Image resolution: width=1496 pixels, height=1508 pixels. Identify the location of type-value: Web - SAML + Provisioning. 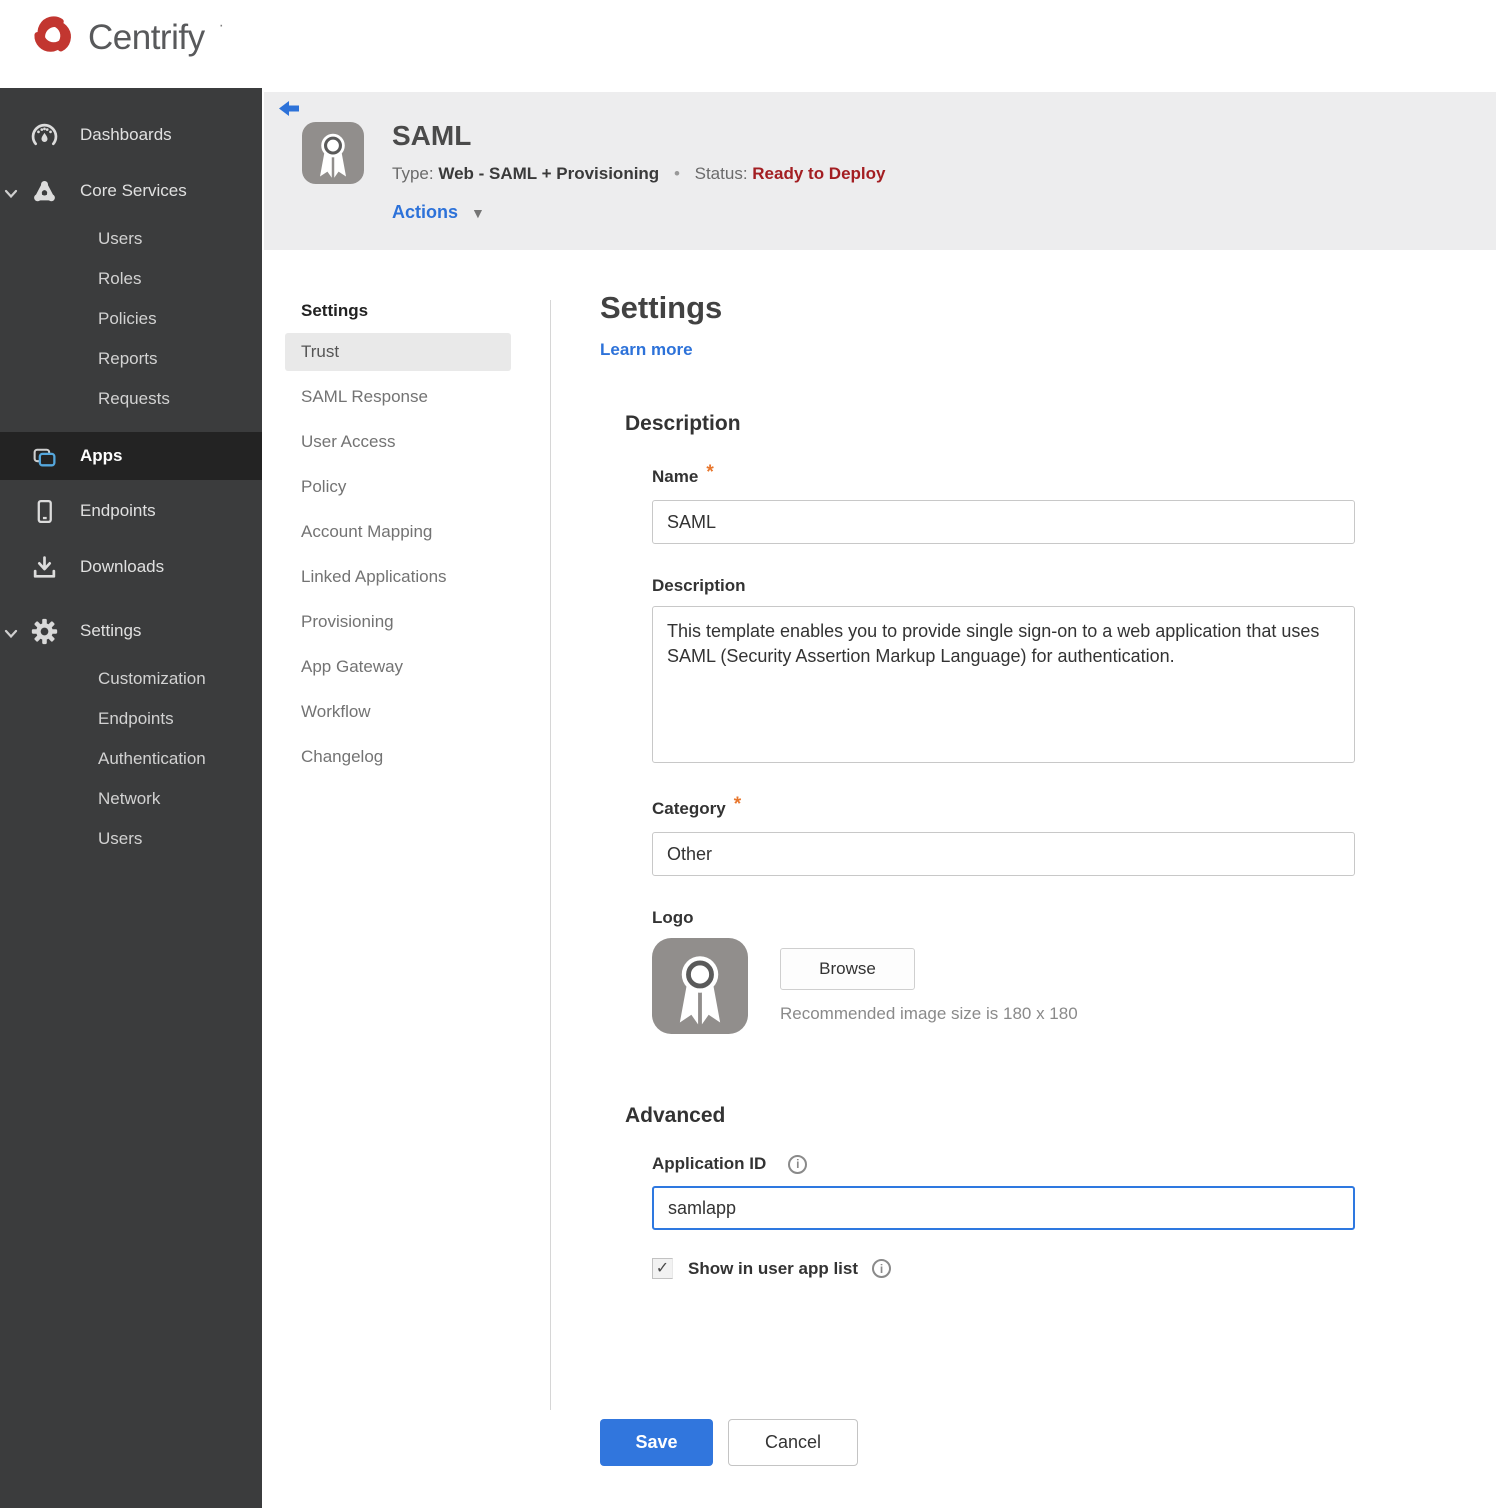
(549, 173).